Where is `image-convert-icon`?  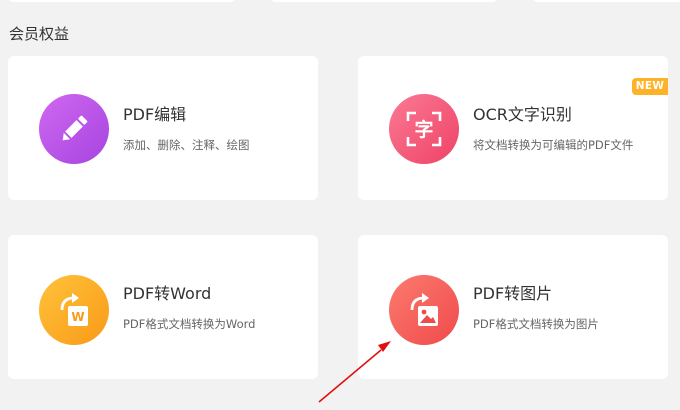 image-convert-icon is located at coordinates (424, 309).